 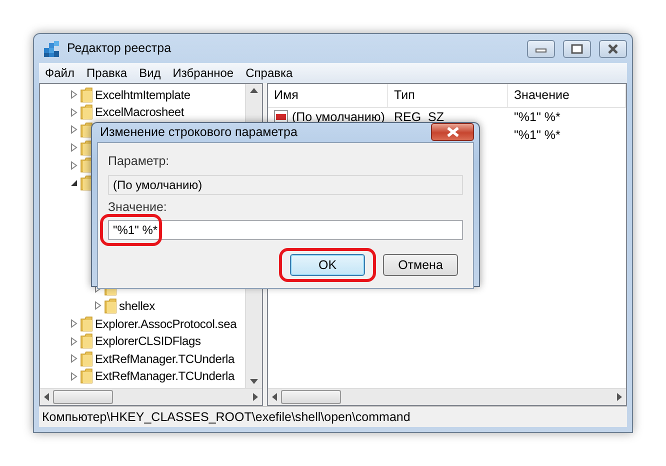 What do you see at coordinates (119, 49) in the screenshot?
I see `window-title: Редактор реестра` at bounding box center [119, 49].